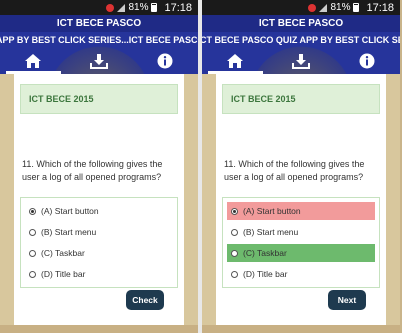 This screenshot has height=333, width=402. Describe the element at coordinates (145, 300) in the screenshot. I see `check-button: Check` at that location.